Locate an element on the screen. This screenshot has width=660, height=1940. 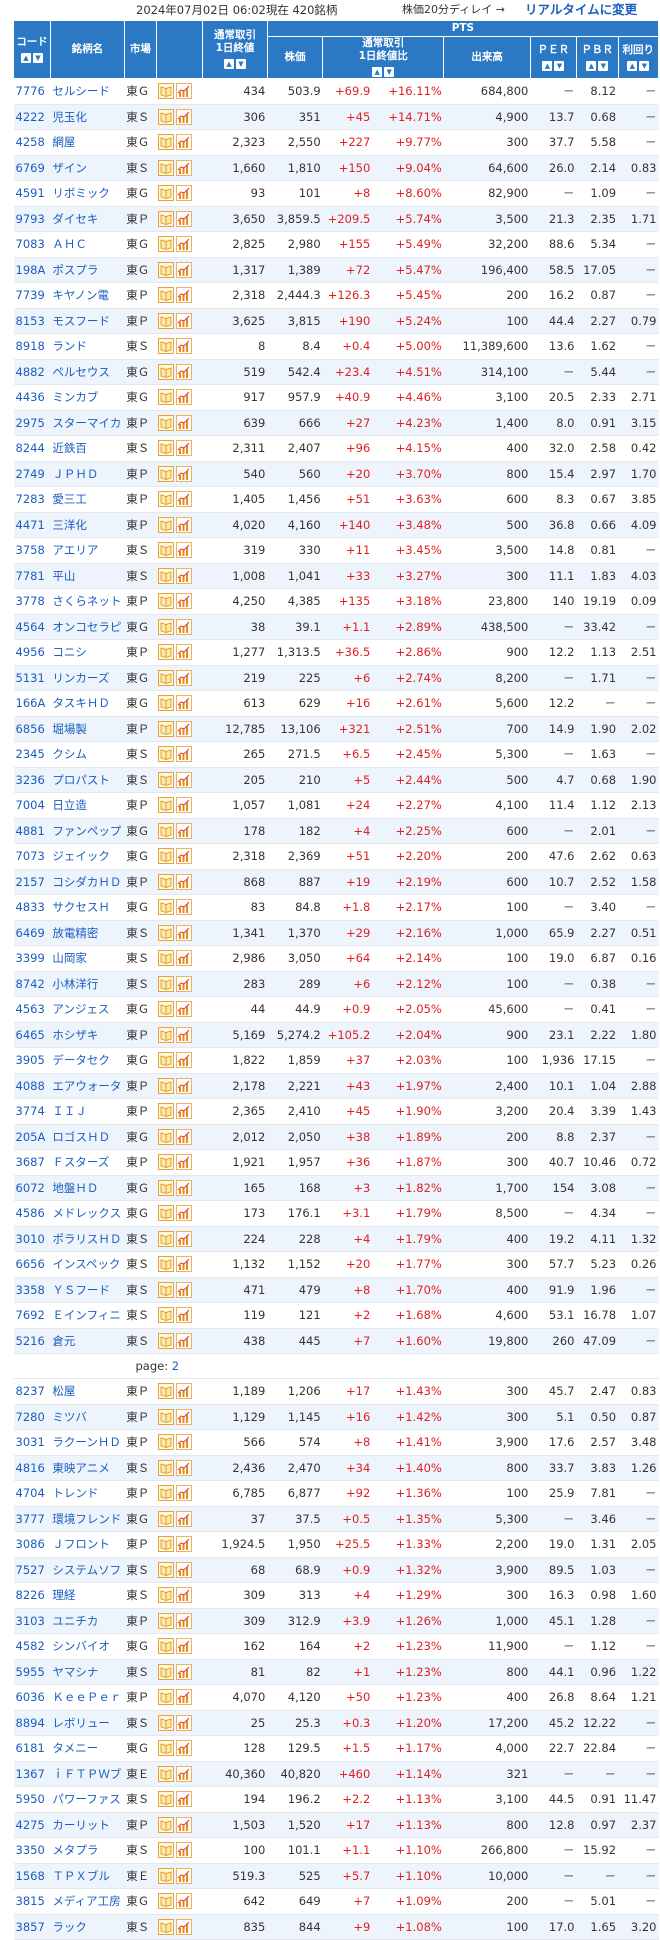
stock-code-link: 8226 is located at coordinates (32, 1595).